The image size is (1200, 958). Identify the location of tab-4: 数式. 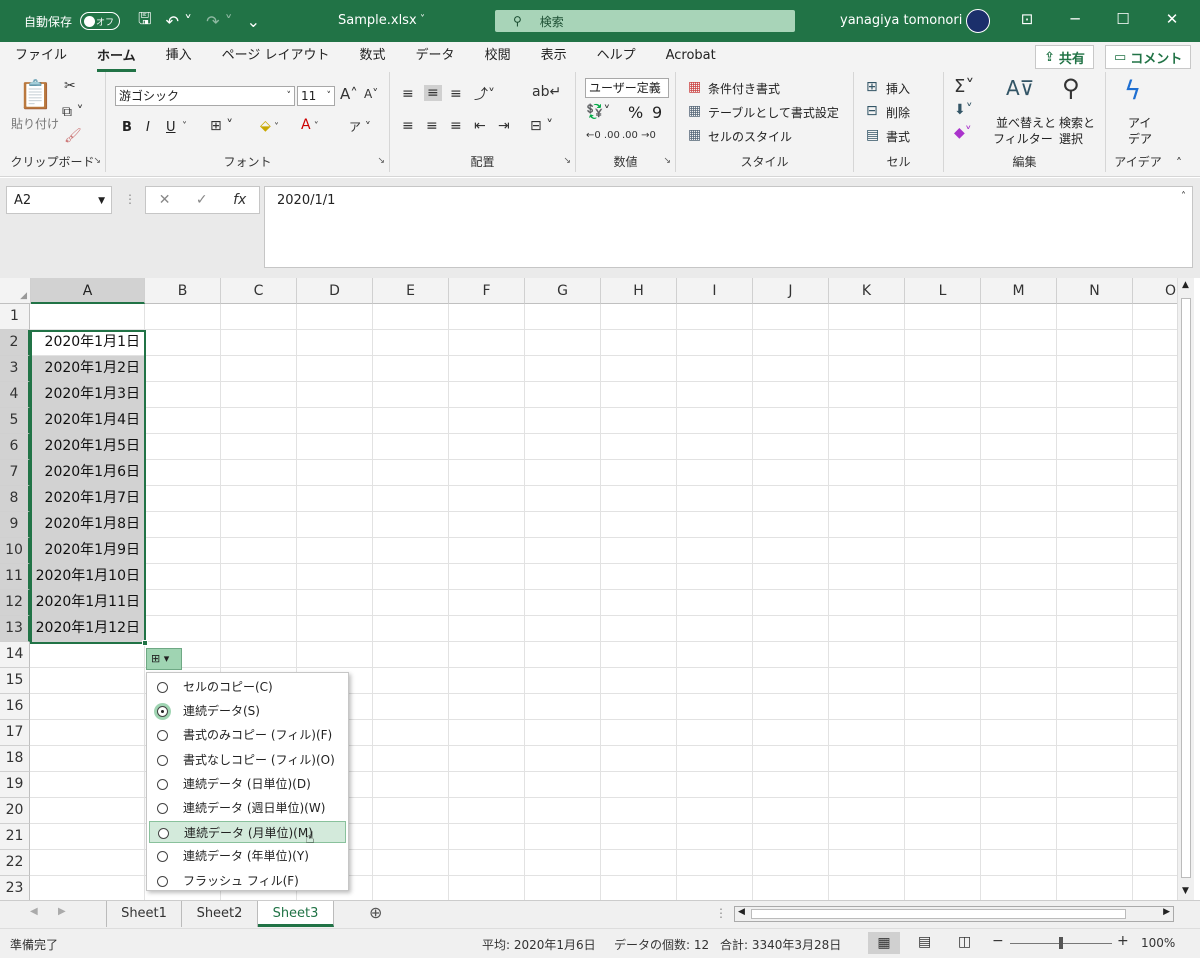
(373, 57).